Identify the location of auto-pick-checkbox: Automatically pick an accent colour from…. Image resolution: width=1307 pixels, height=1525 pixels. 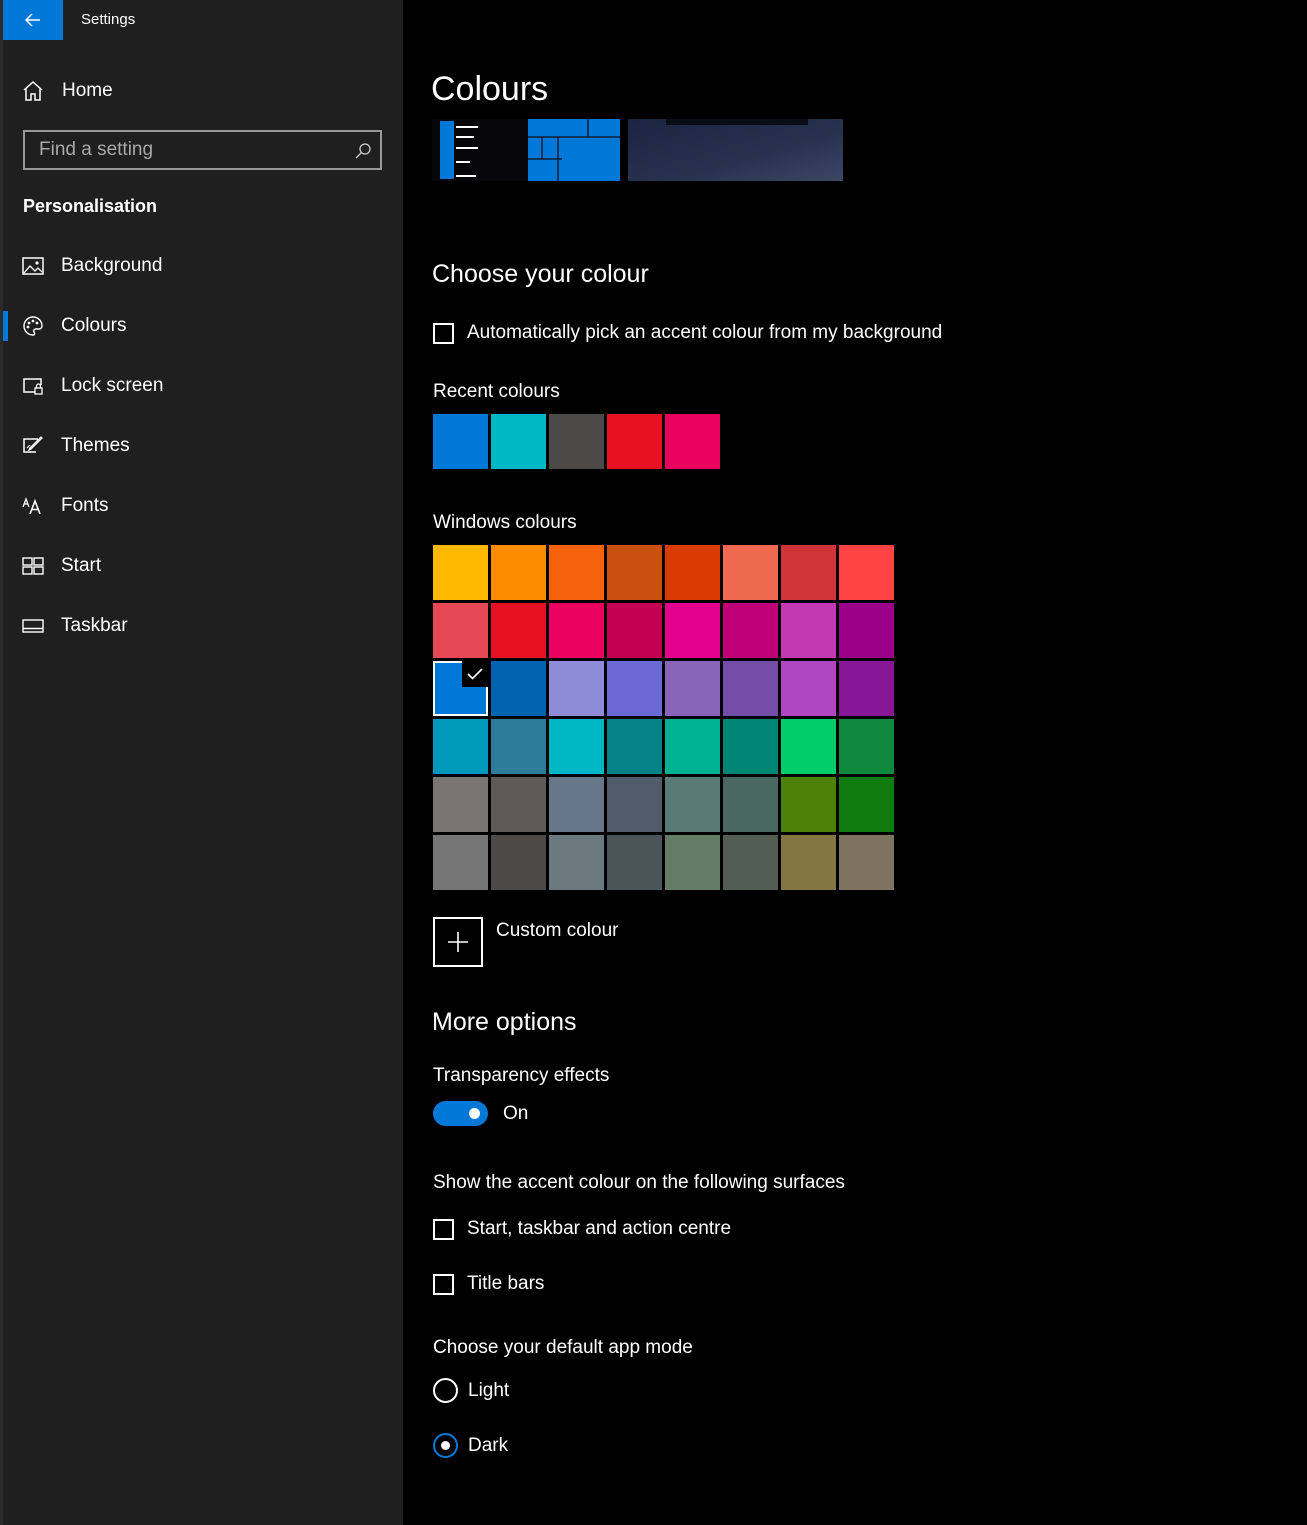
(687, 333).